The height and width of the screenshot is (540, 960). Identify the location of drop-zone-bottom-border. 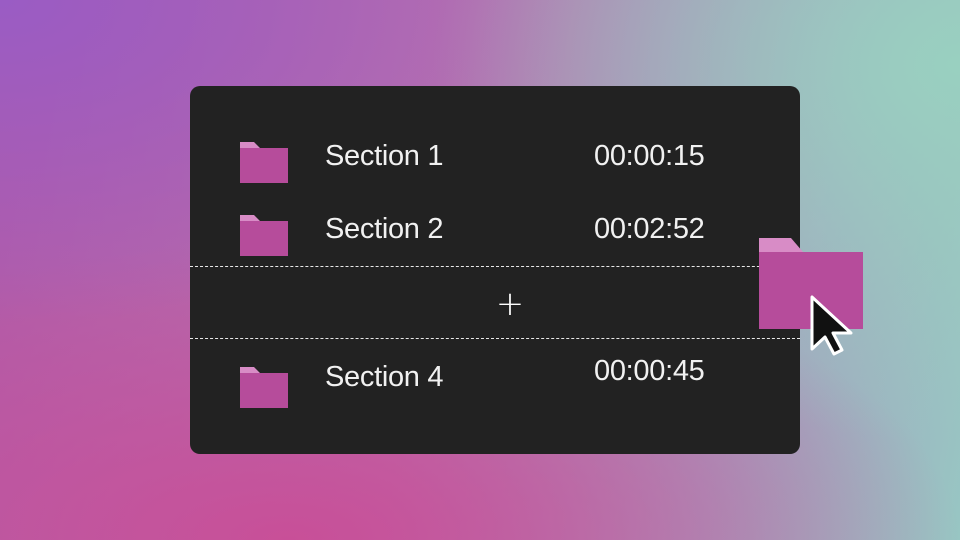
(495, 338).